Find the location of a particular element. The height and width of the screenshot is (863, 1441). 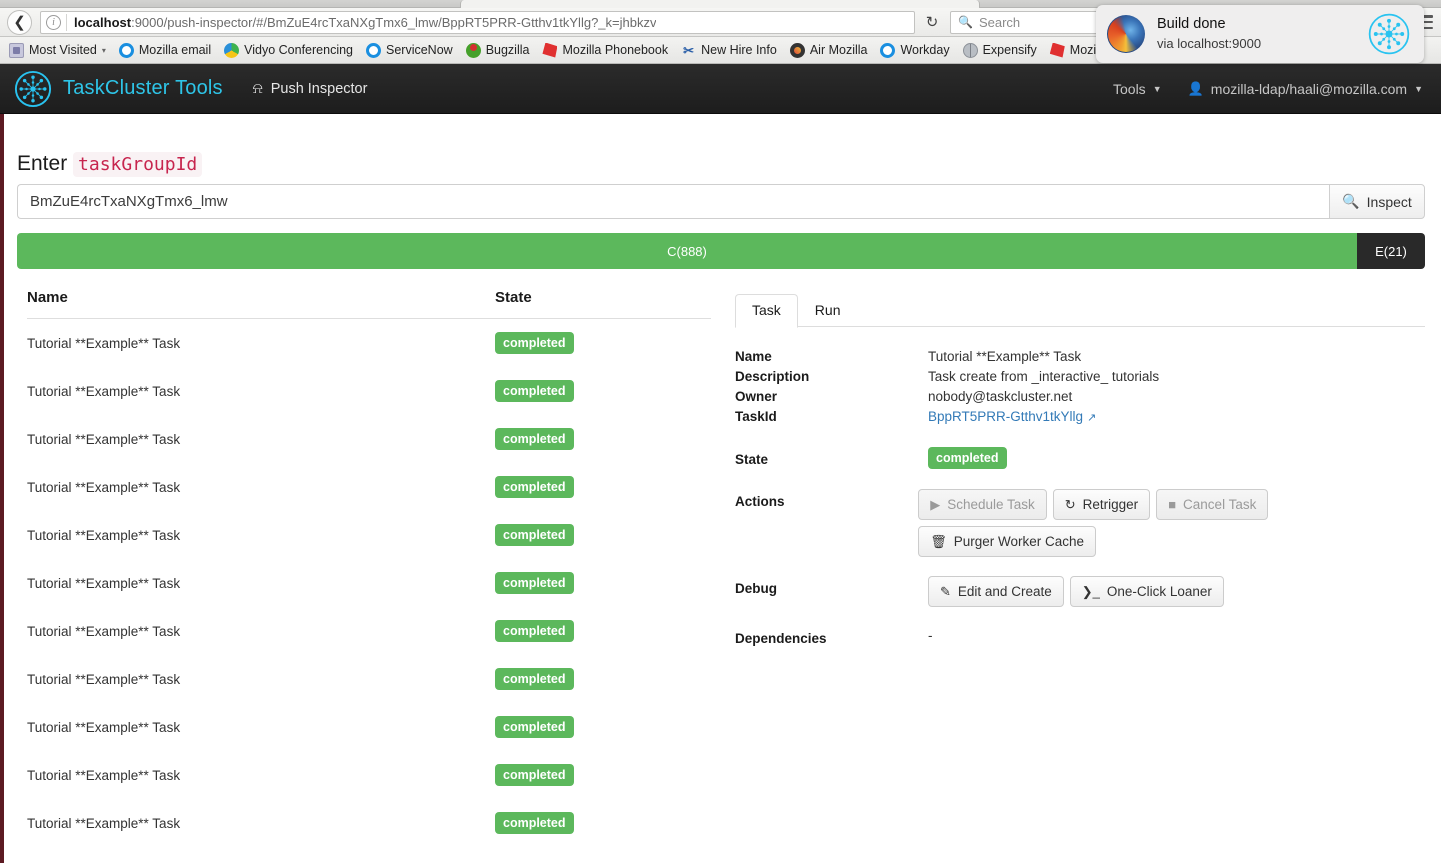

search-icon: 🔍 is located at coordinates (1351, 201).